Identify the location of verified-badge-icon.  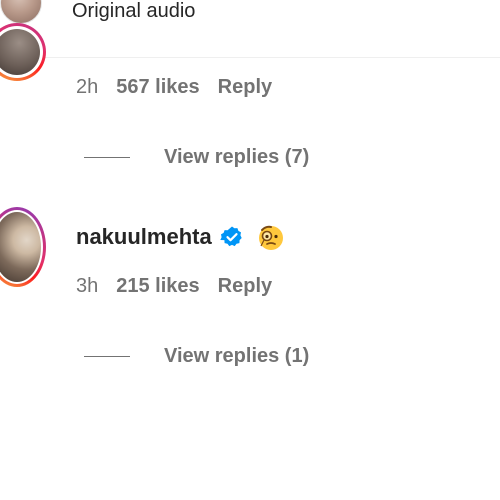
(231, 236).